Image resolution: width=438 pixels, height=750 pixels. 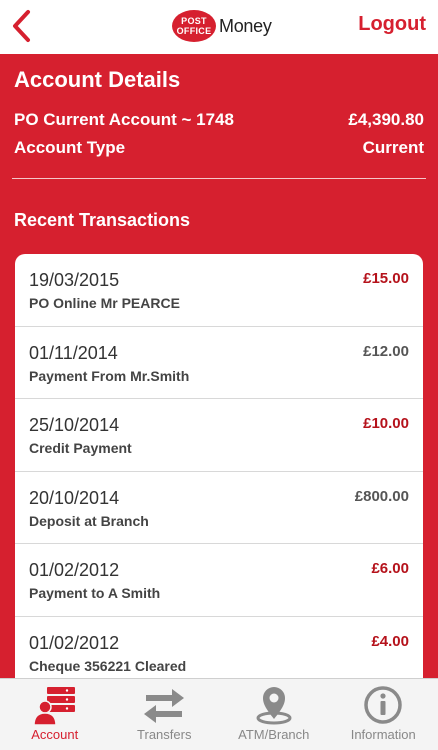 What do you see at coordinates (219, 178) in the screenshot?
I see `divider` at bounding box center [219, 178].